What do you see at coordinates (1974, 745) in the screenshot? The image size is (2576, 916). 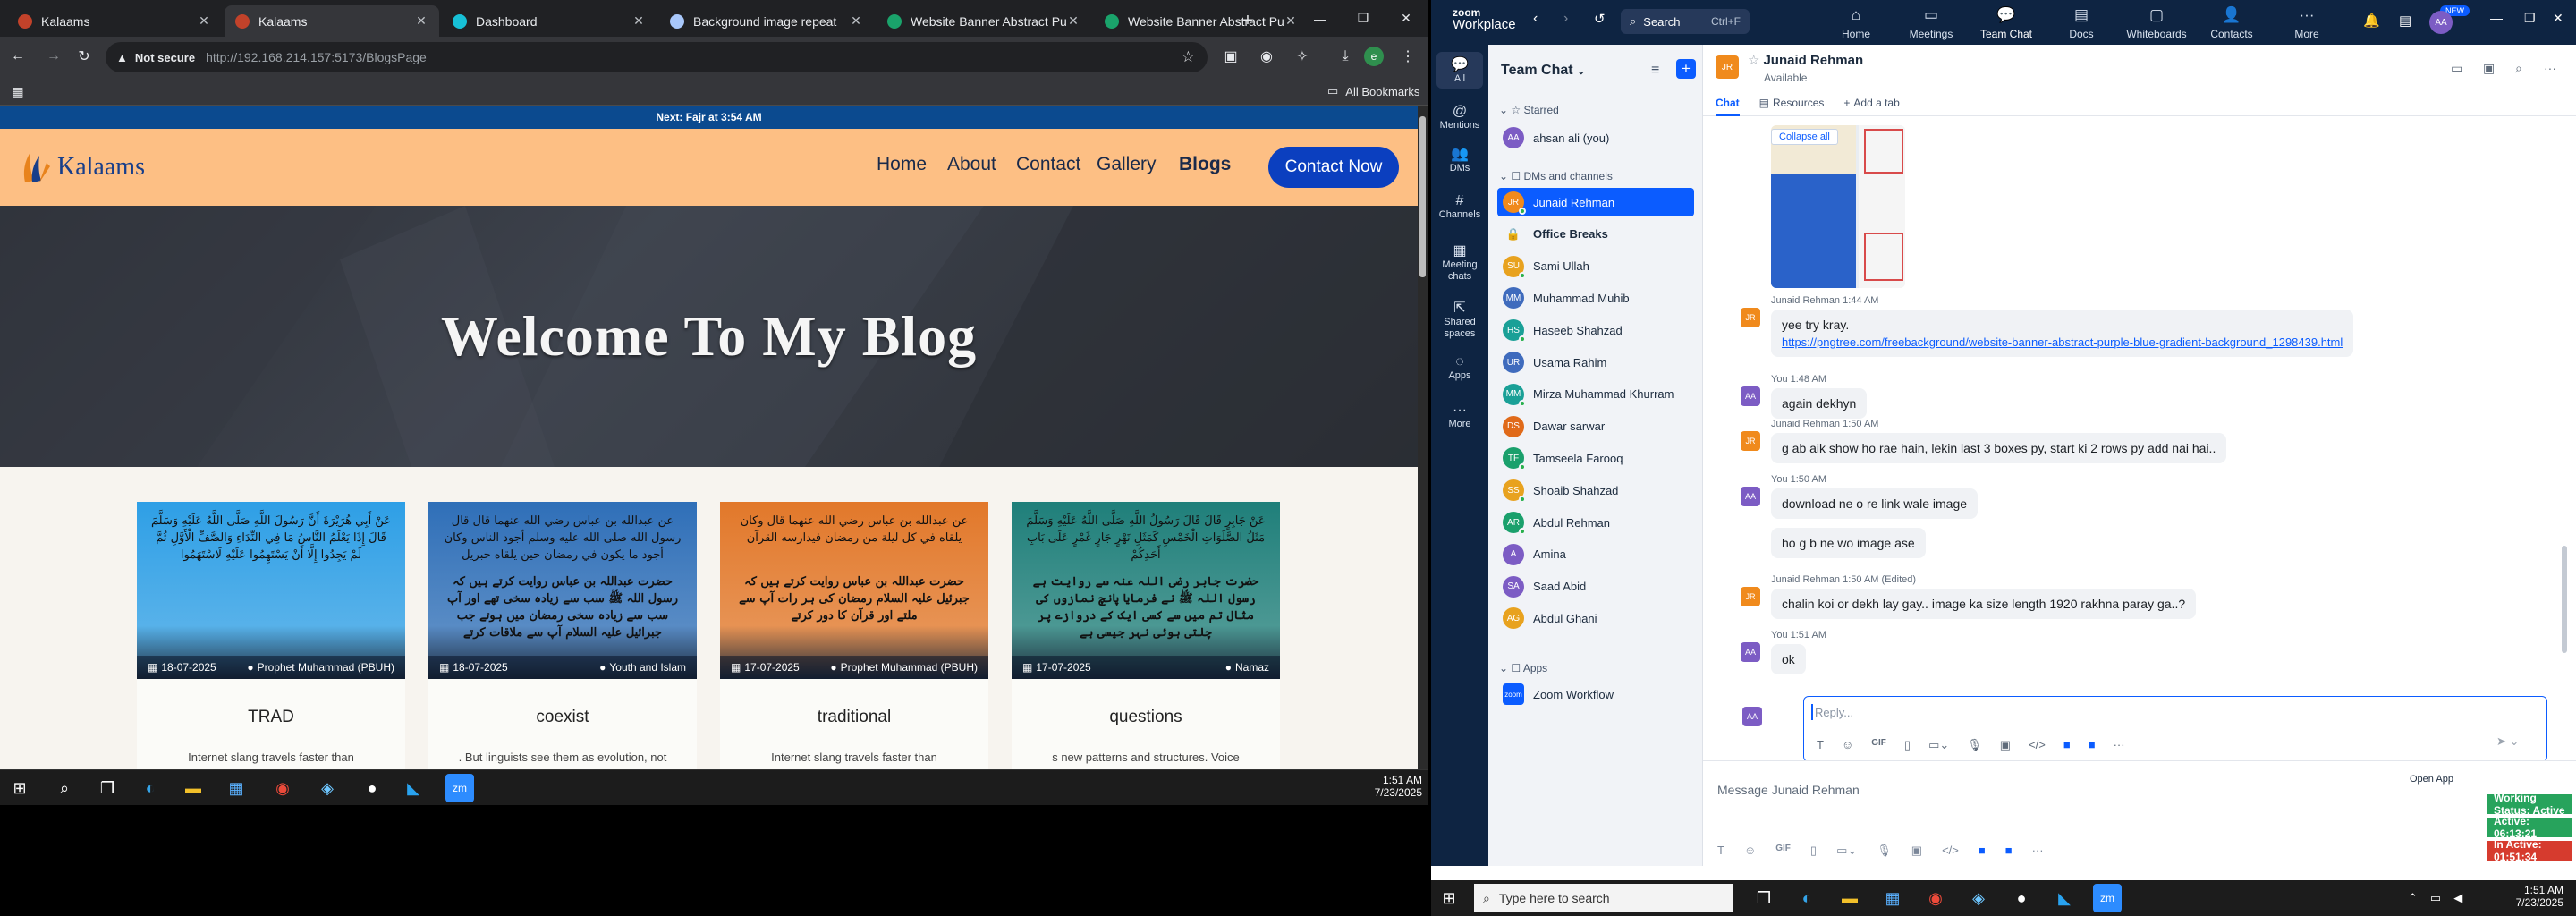 I see `mic-icon: 🎙` at bounding box center [1974, 745].